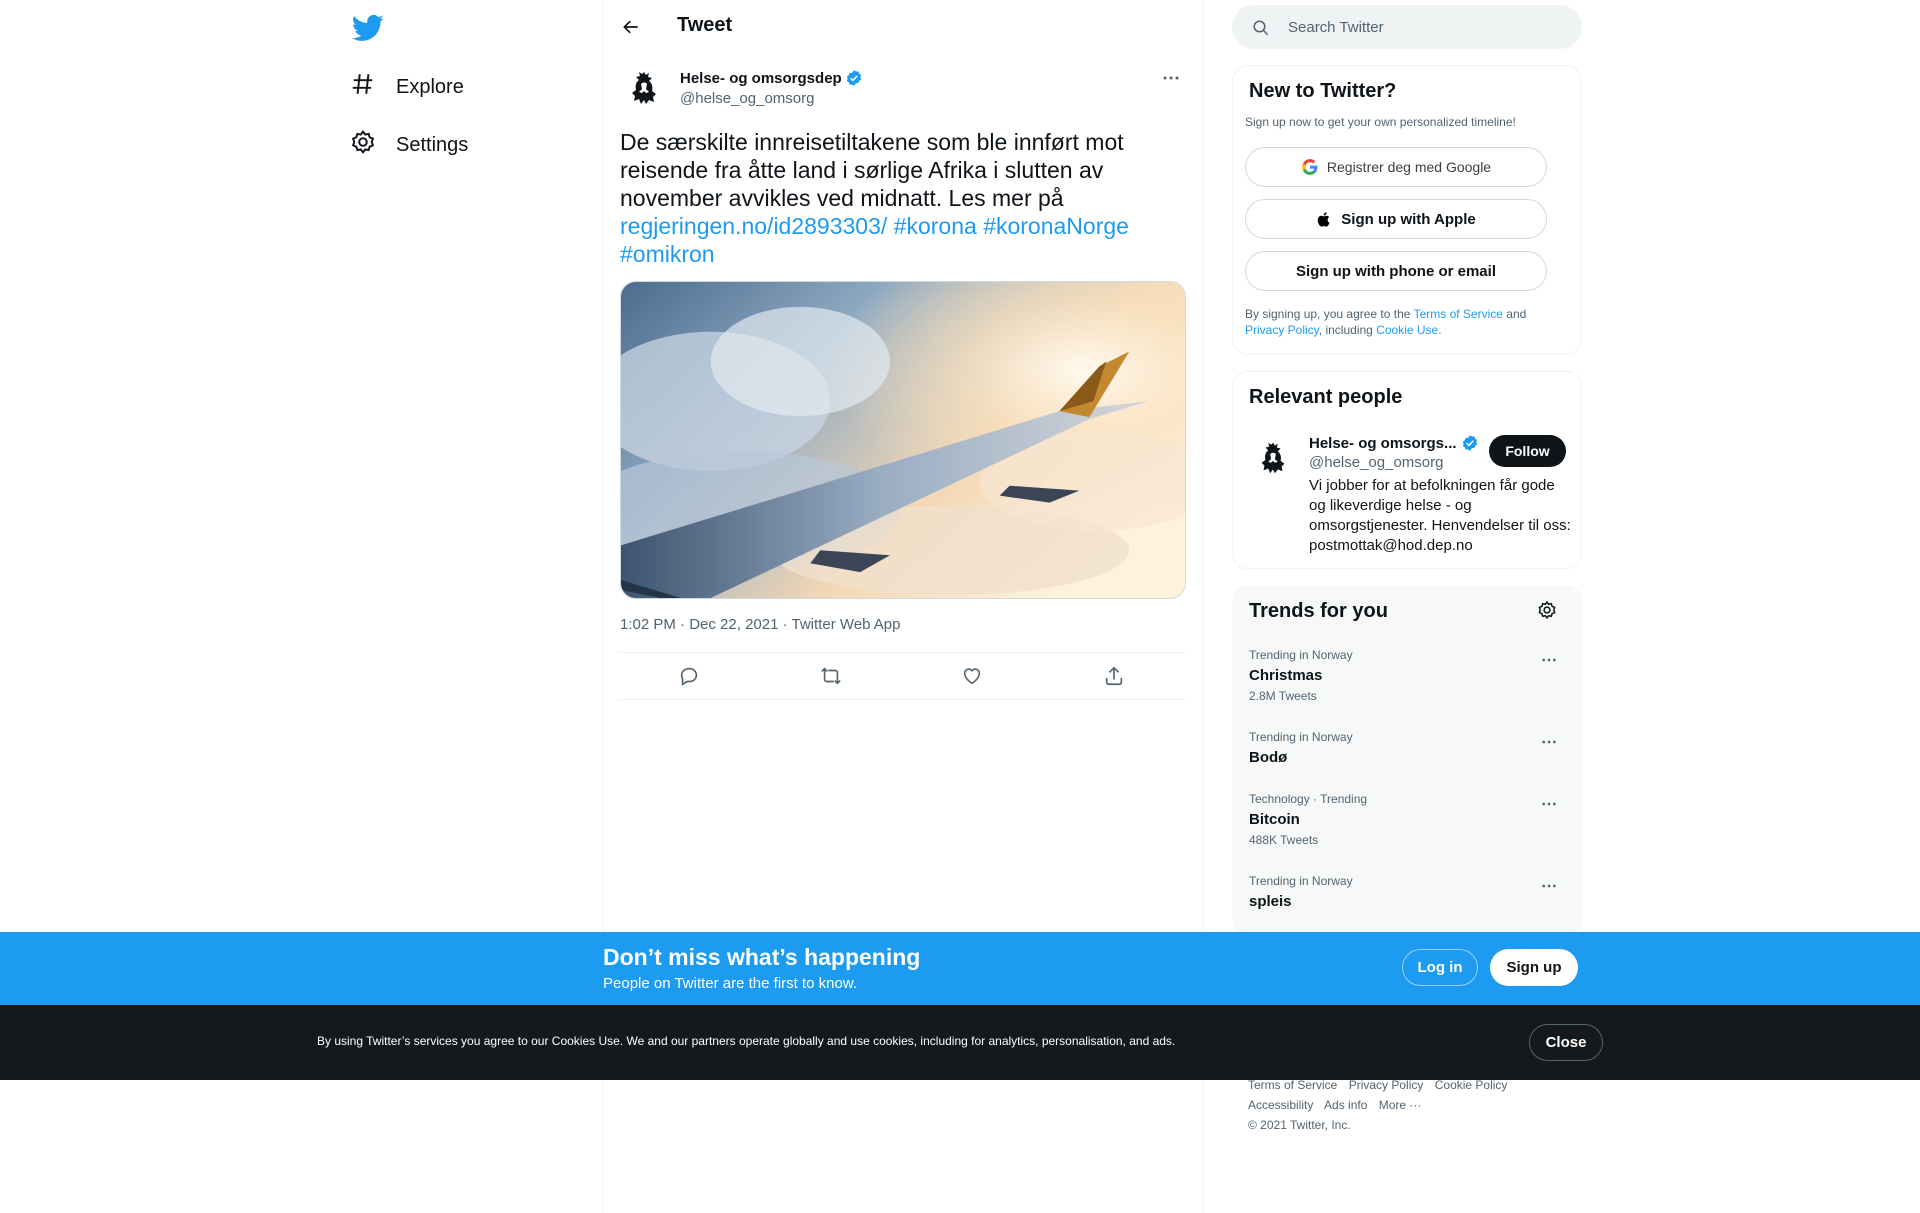 The width and height of the screenshot is (1920, 1213). Describe the element at coordinates (1345, 330) in the screenshot. I see `legal-text: , including` at that location.